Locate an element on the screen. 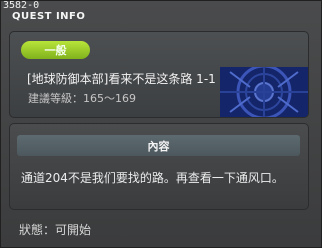 Image resolution: width=322 pixels, height=248 pixels. content-text: 通道204不是我们要找的路。再查看一下通风口。 is located at coordinates (152, 178).